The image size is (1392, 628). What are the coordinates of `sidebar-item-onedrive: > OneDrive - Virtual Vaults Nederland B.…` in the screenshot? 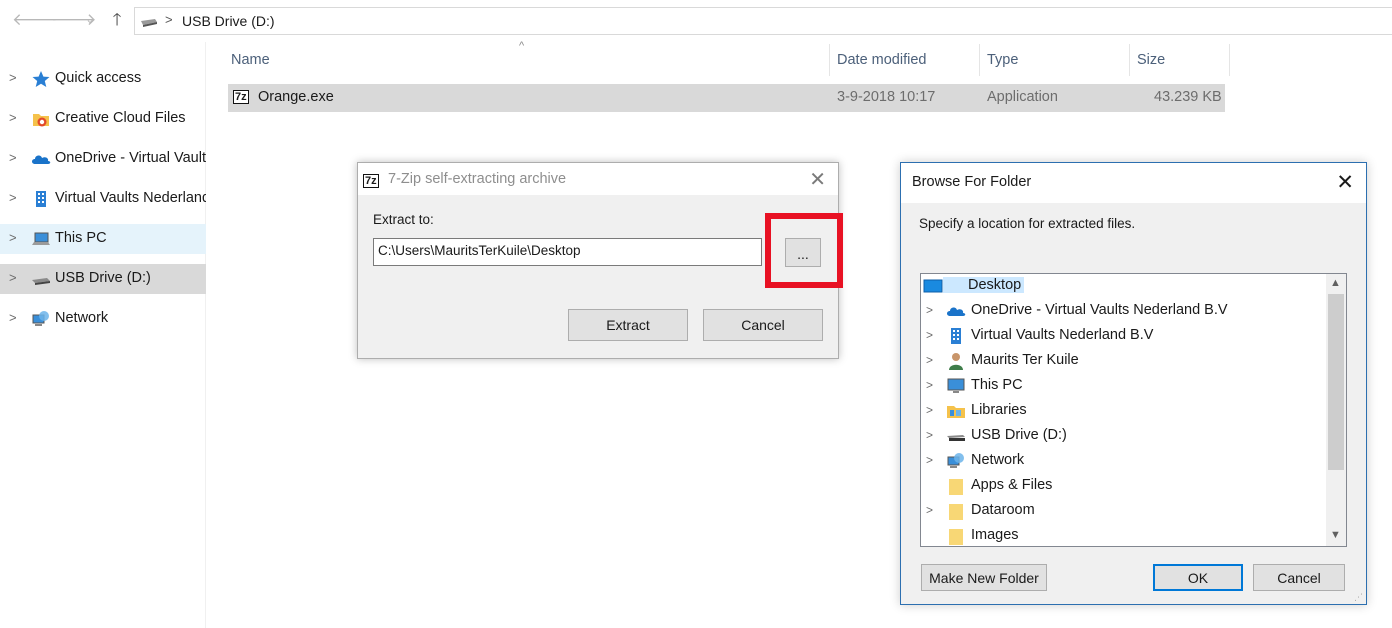 It's located at (103, 159).